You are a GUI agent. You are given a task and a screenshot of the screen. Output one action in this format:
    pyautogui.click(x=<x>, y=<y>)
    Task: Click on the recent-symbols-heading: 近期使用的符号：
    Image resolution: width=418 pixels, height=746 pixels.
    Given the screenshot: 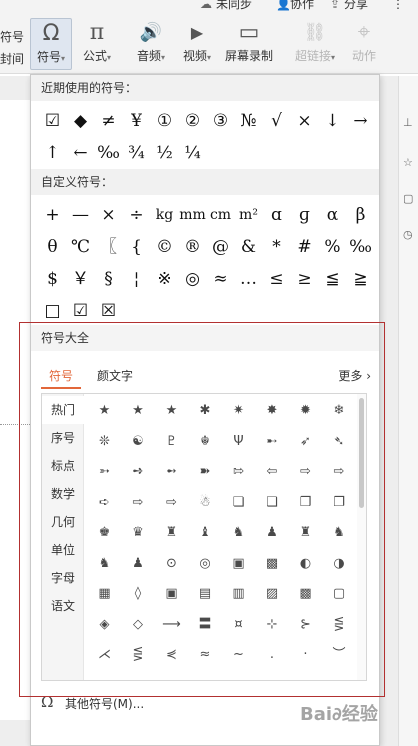 What is the action you would take?
    pyautogui.click(x=205, y=88)
    